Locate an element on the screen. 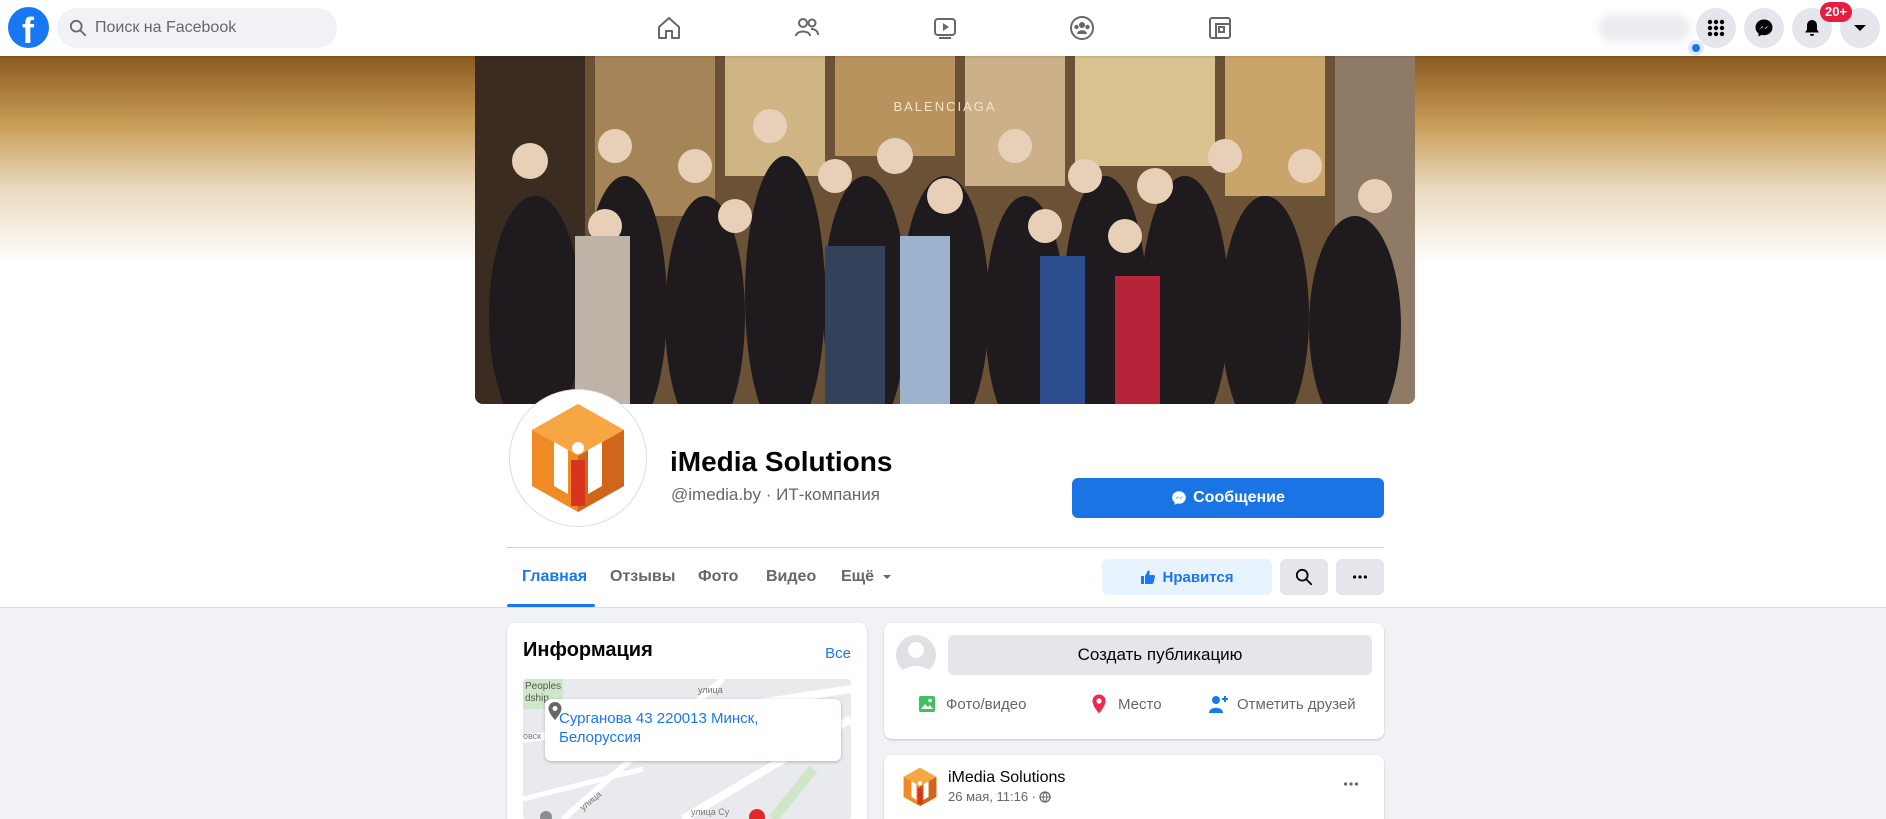 This screenshot has height=819, width=1886. tab-more: Ещё is located at coordinates (866, 577).